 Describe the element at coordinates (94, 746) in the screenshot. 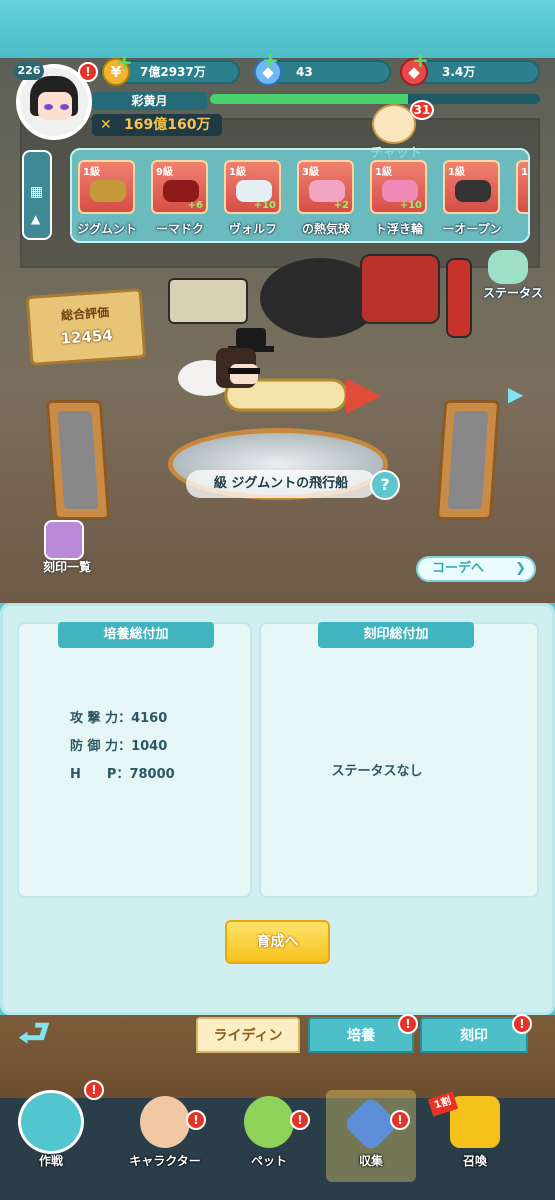

I see `stat-label: 防 御 力` at that location.